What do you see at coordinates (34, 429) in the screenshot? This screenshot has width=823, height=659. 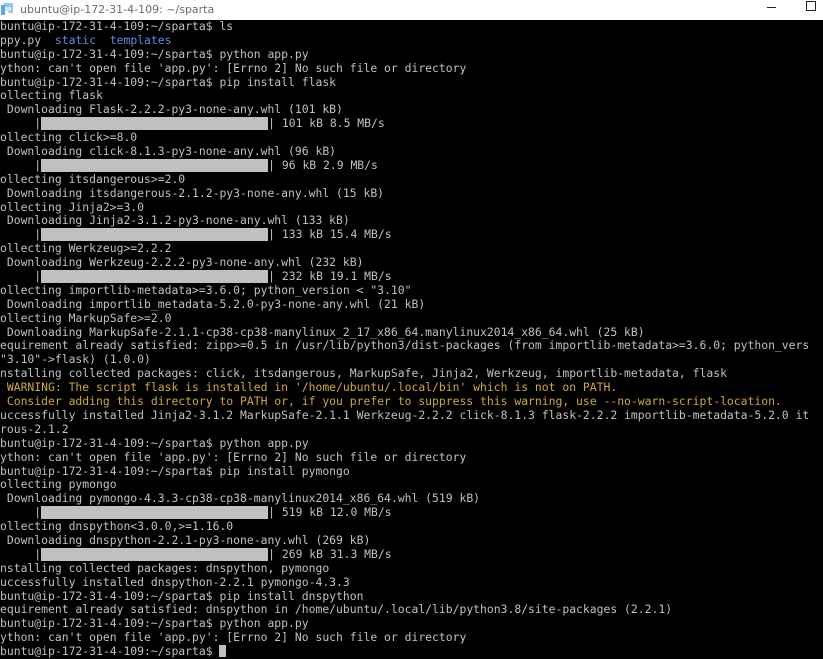 I see `terminal-line: rous-2.1.2` at bounding box center [34, 429].